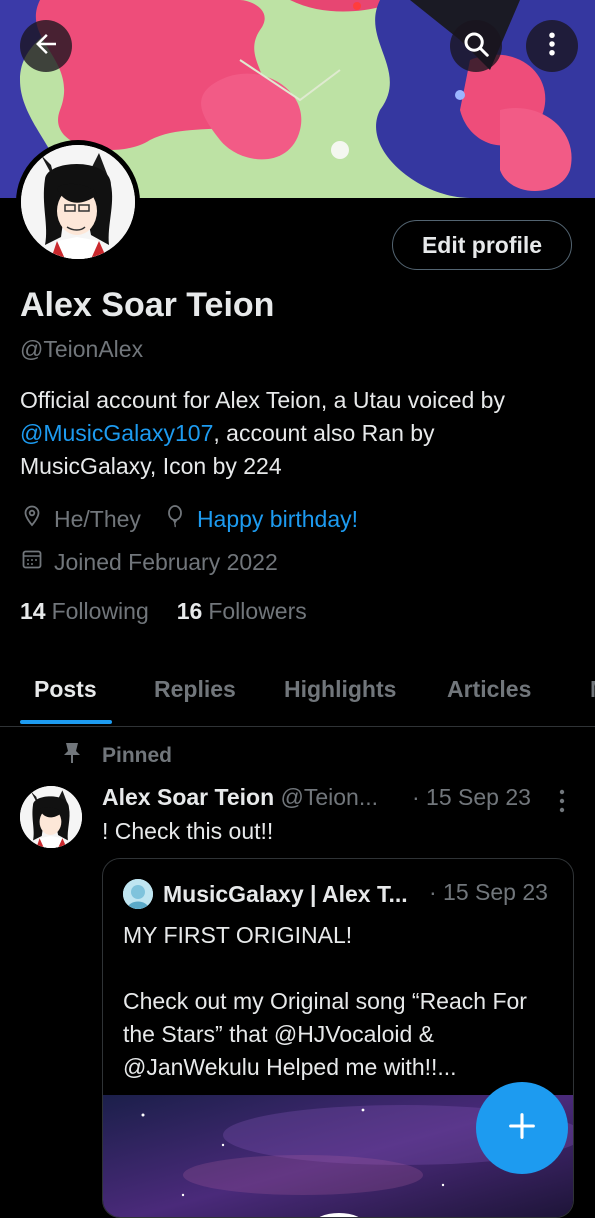 This screenshot has width=595, height=1218. Describe the element at coordinates (489, 689) in the screenshot. I see `tab-articles: Articles` at that location.